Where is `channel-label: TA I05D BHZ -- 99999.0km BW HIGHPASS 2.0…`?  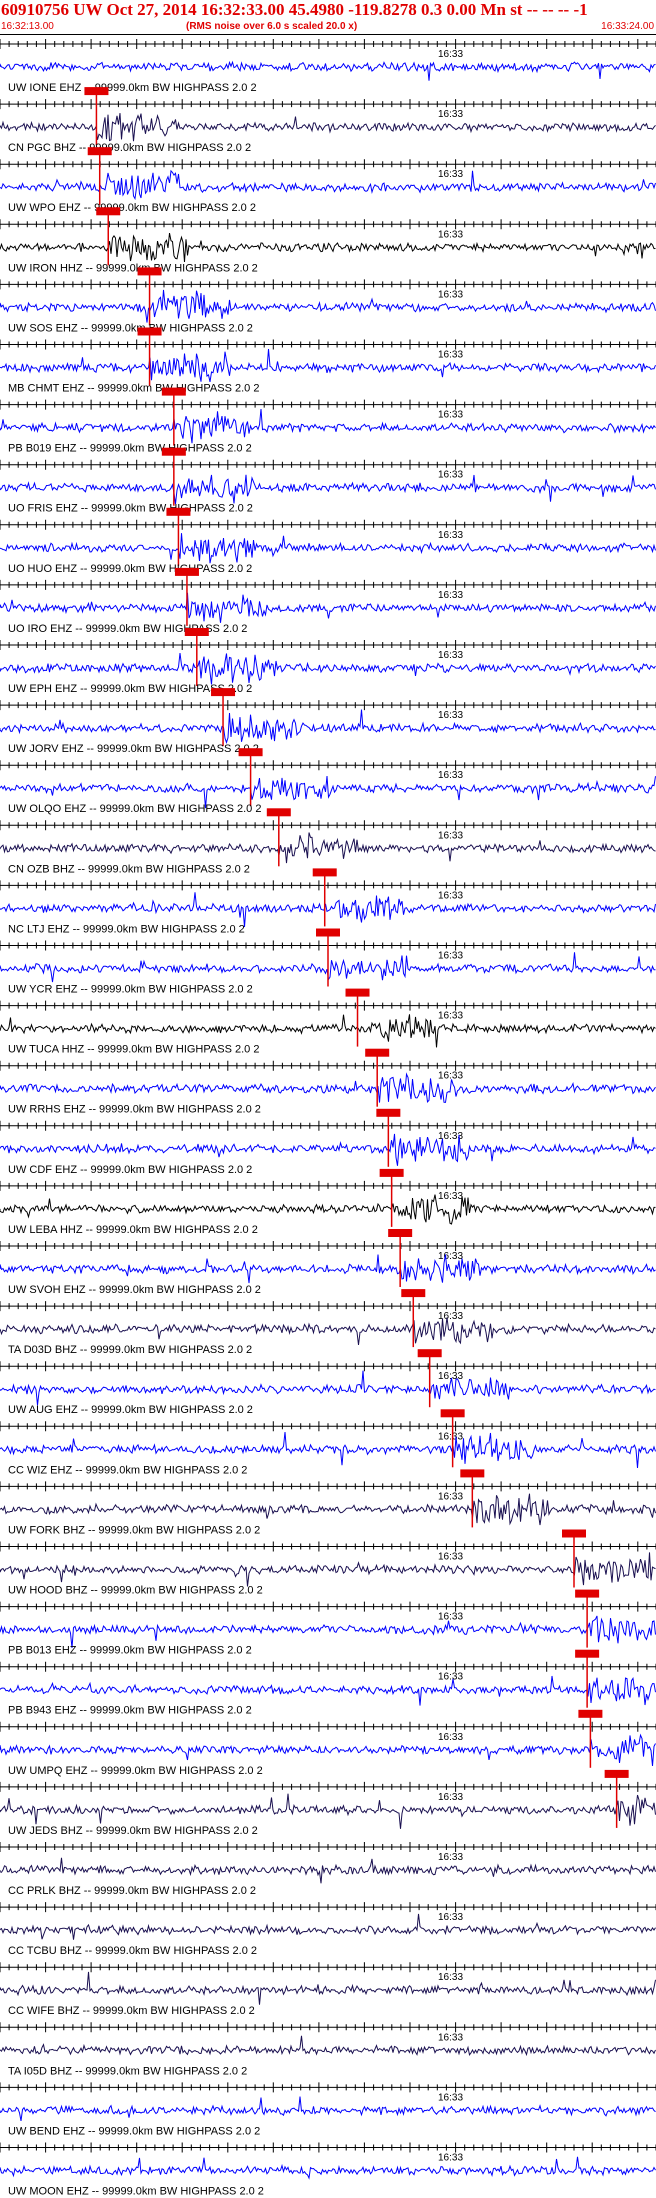 channel-label: TA I05D BHZ -- 99999.0km BW HIGHPASS 2.0… is located at coordinates (127, 2071).